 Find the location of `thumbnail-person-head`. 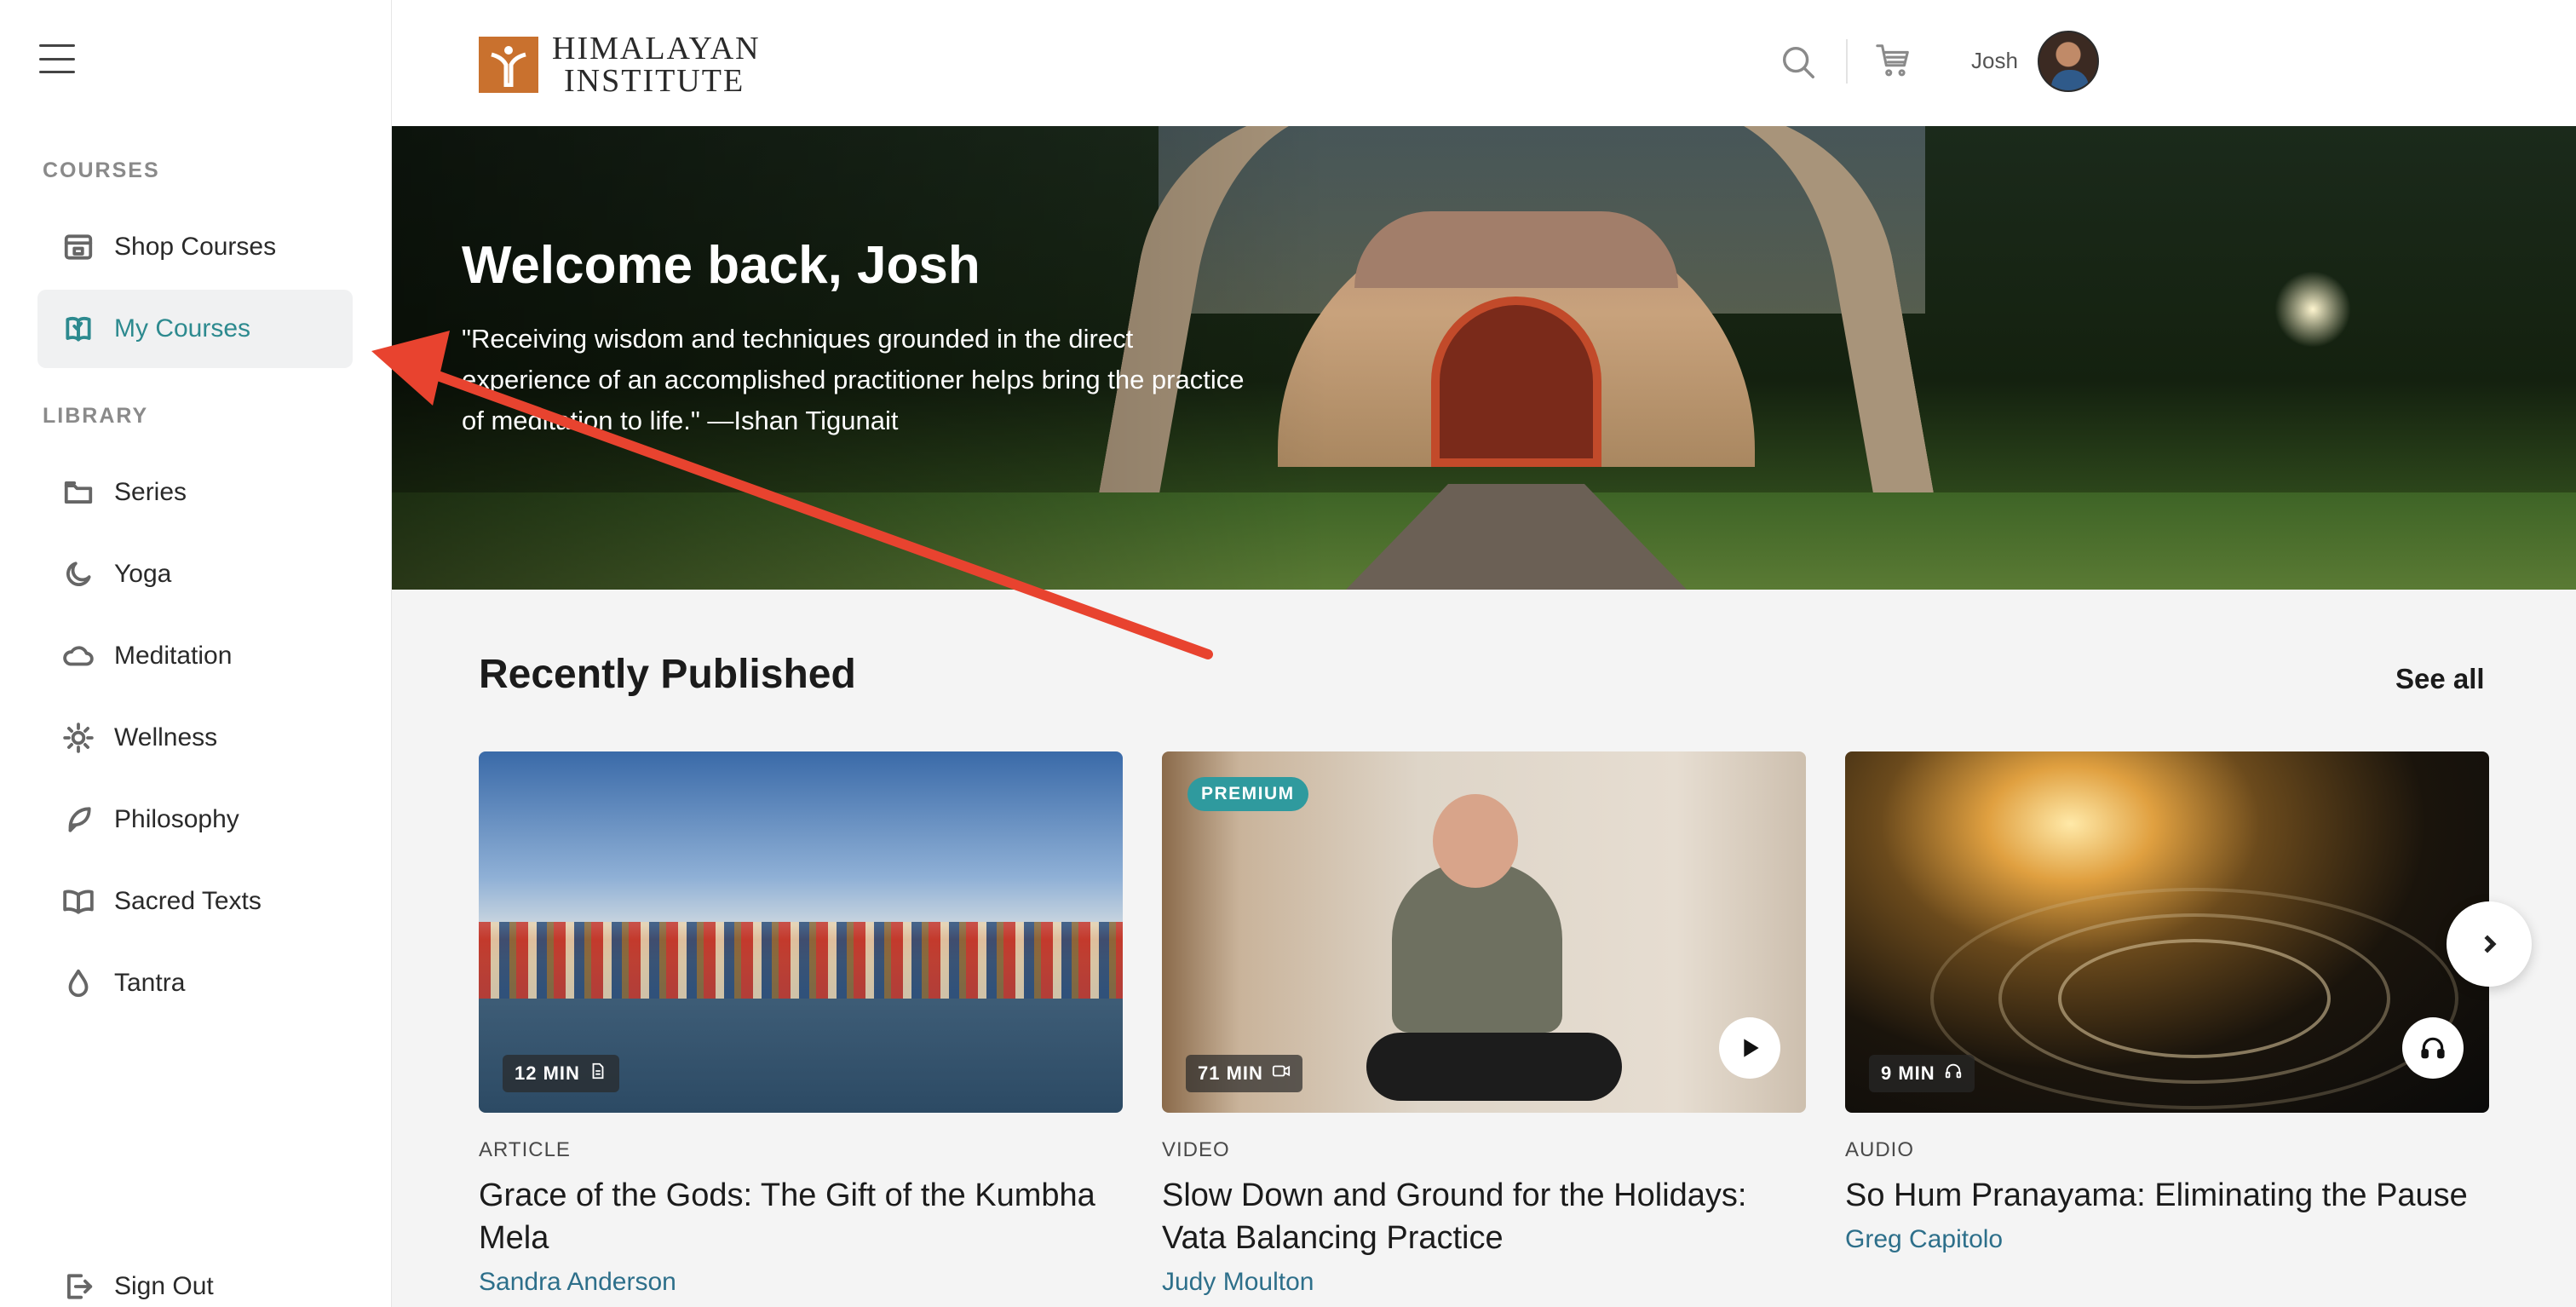

thumbnail-person-head is located at coordinates (1475, 841).